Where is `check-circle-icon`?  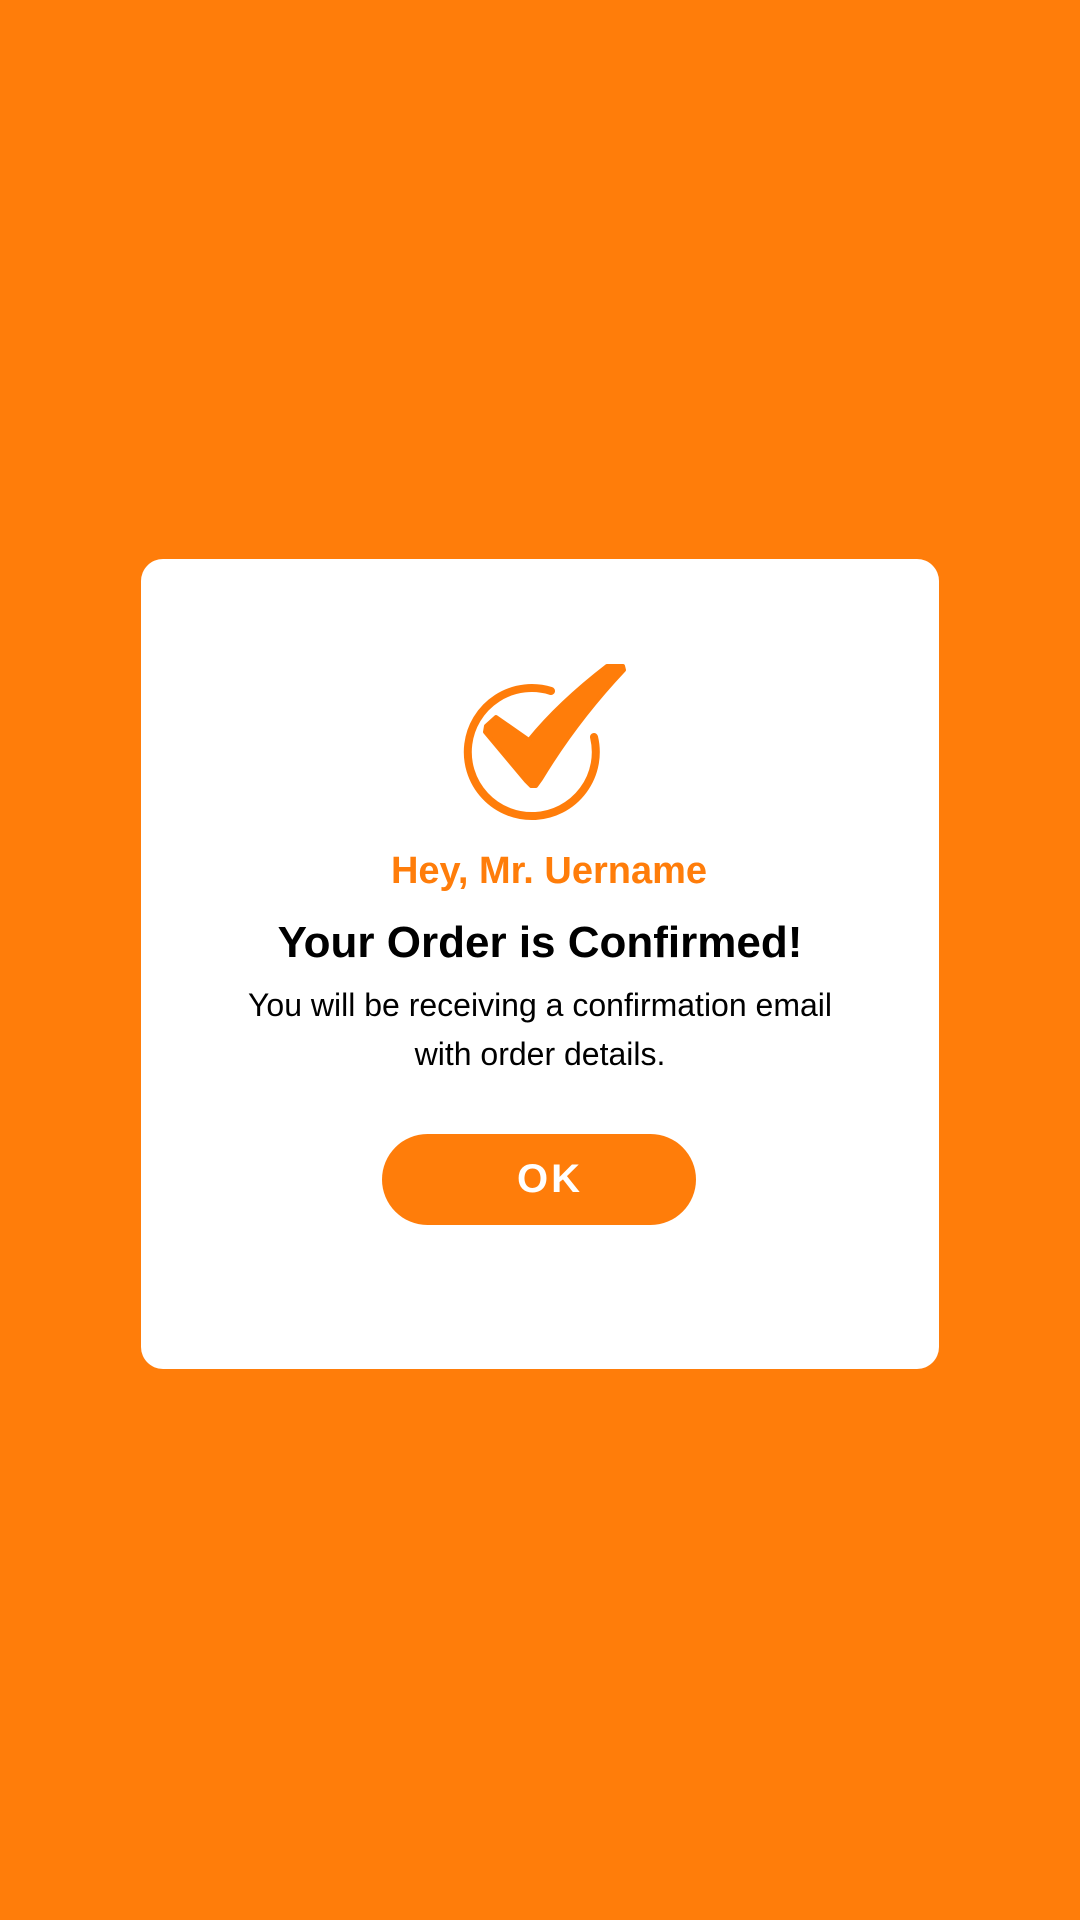 check-circle-icon is located at coordinates (544, 742).